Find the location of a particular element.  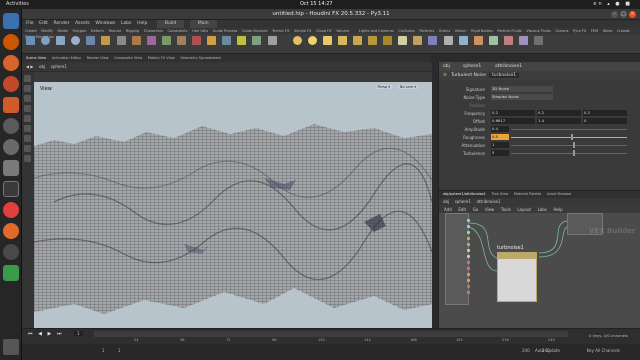

shelf-tab: Lights and Cameras is located at coordinates (376, 31).